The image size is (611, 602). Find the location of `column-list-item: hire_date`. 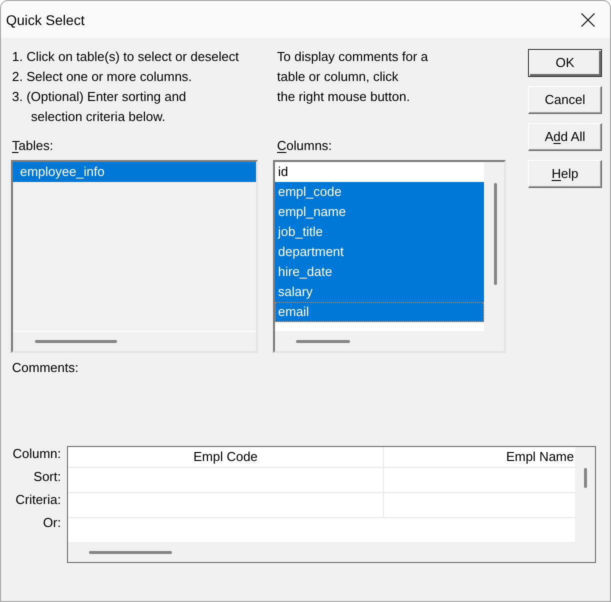

column-list-item: hire_date is located at coordinates (379, 272).